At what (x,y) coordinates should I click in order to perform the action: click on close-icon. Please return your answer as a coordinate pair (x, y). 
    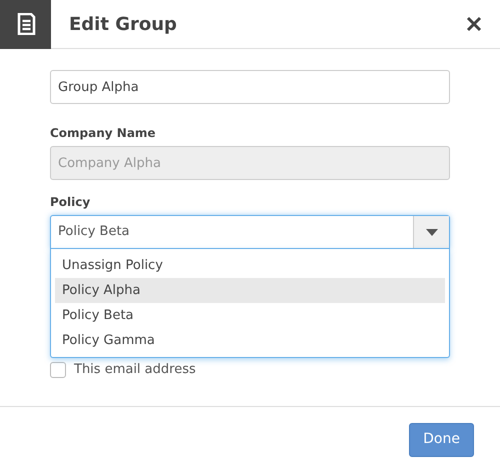
    Looking at the image, I should click on (474, 24).